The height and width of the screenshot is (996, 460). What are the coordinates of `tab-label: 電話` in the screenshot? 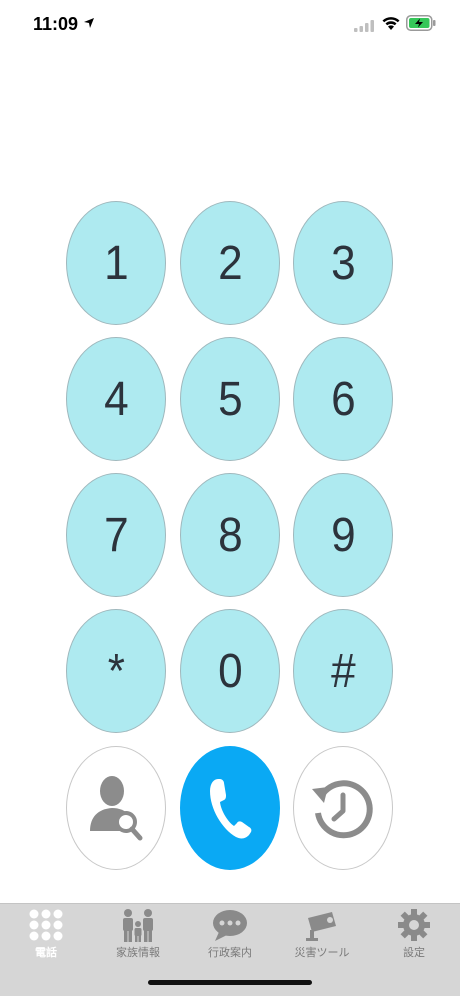 It's located at (46, 952).